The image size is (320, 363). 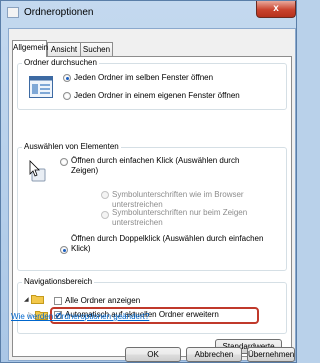 I want to click on ok-button: OK, so click(x=153, y=354).